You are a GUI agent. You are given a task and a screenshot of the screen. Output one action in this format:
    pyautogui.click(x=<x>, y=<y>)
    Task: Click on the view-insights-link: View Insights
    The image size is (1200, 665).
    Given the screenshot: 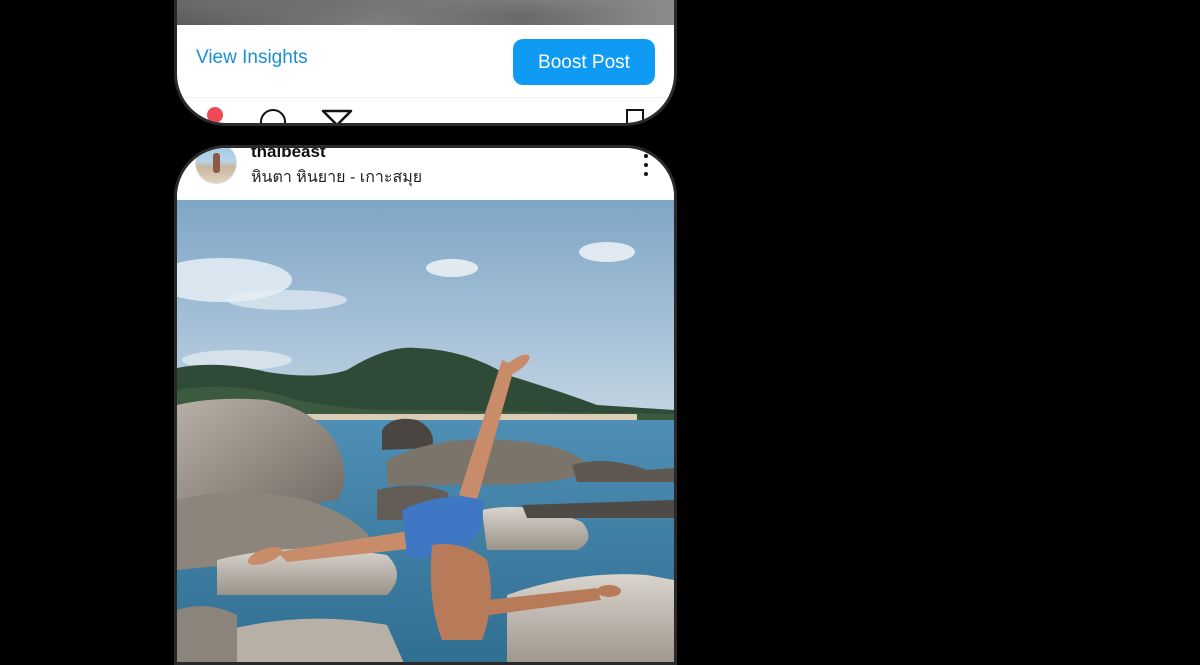 What is the action you would take?
    pyautogui.click(x=252, y=58)
    